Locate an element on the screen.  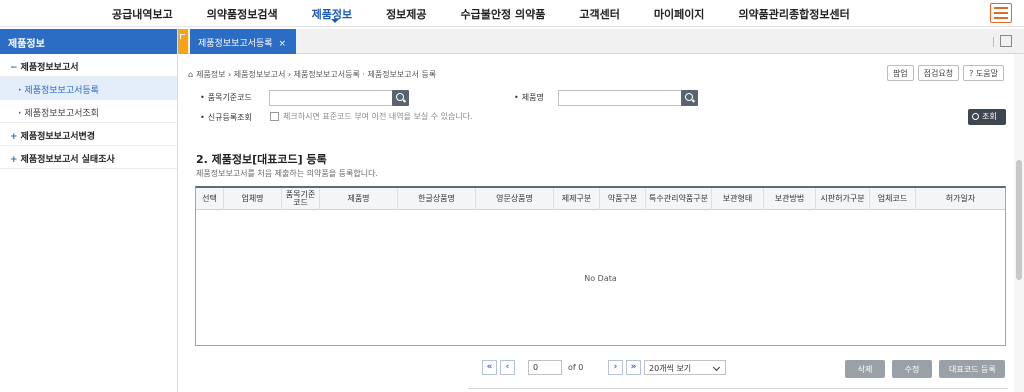
col-license-type: 시판허가구분 is located at coordinates (843, 199).